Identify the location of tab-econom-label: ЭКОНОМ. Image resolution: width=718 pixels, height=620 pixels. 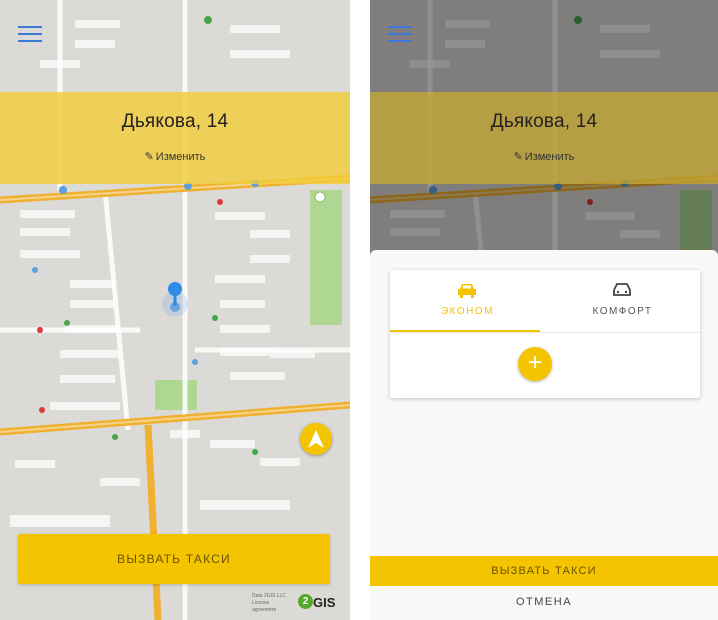
(467, 311).